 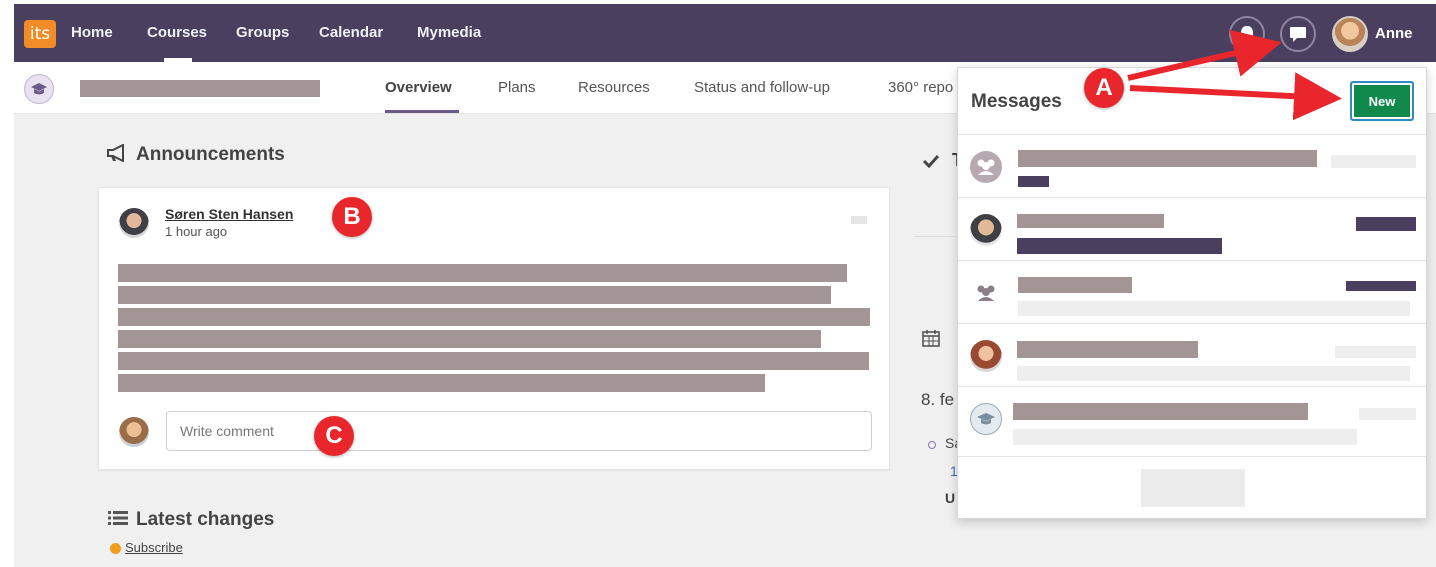 What do you see at coordinates (1016, 101) in the screenshot?
I see `messages-title: Messages` at bounding box center [1016, 101].